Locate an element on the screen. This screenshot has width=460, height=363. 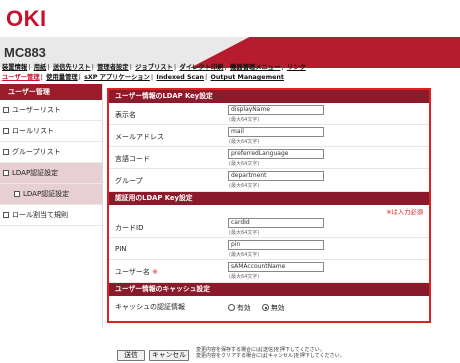
help-note-line-2: 変更内容をクリアする場合には[キャンセル]を押下してください。 is located at coordinates (270, 356).